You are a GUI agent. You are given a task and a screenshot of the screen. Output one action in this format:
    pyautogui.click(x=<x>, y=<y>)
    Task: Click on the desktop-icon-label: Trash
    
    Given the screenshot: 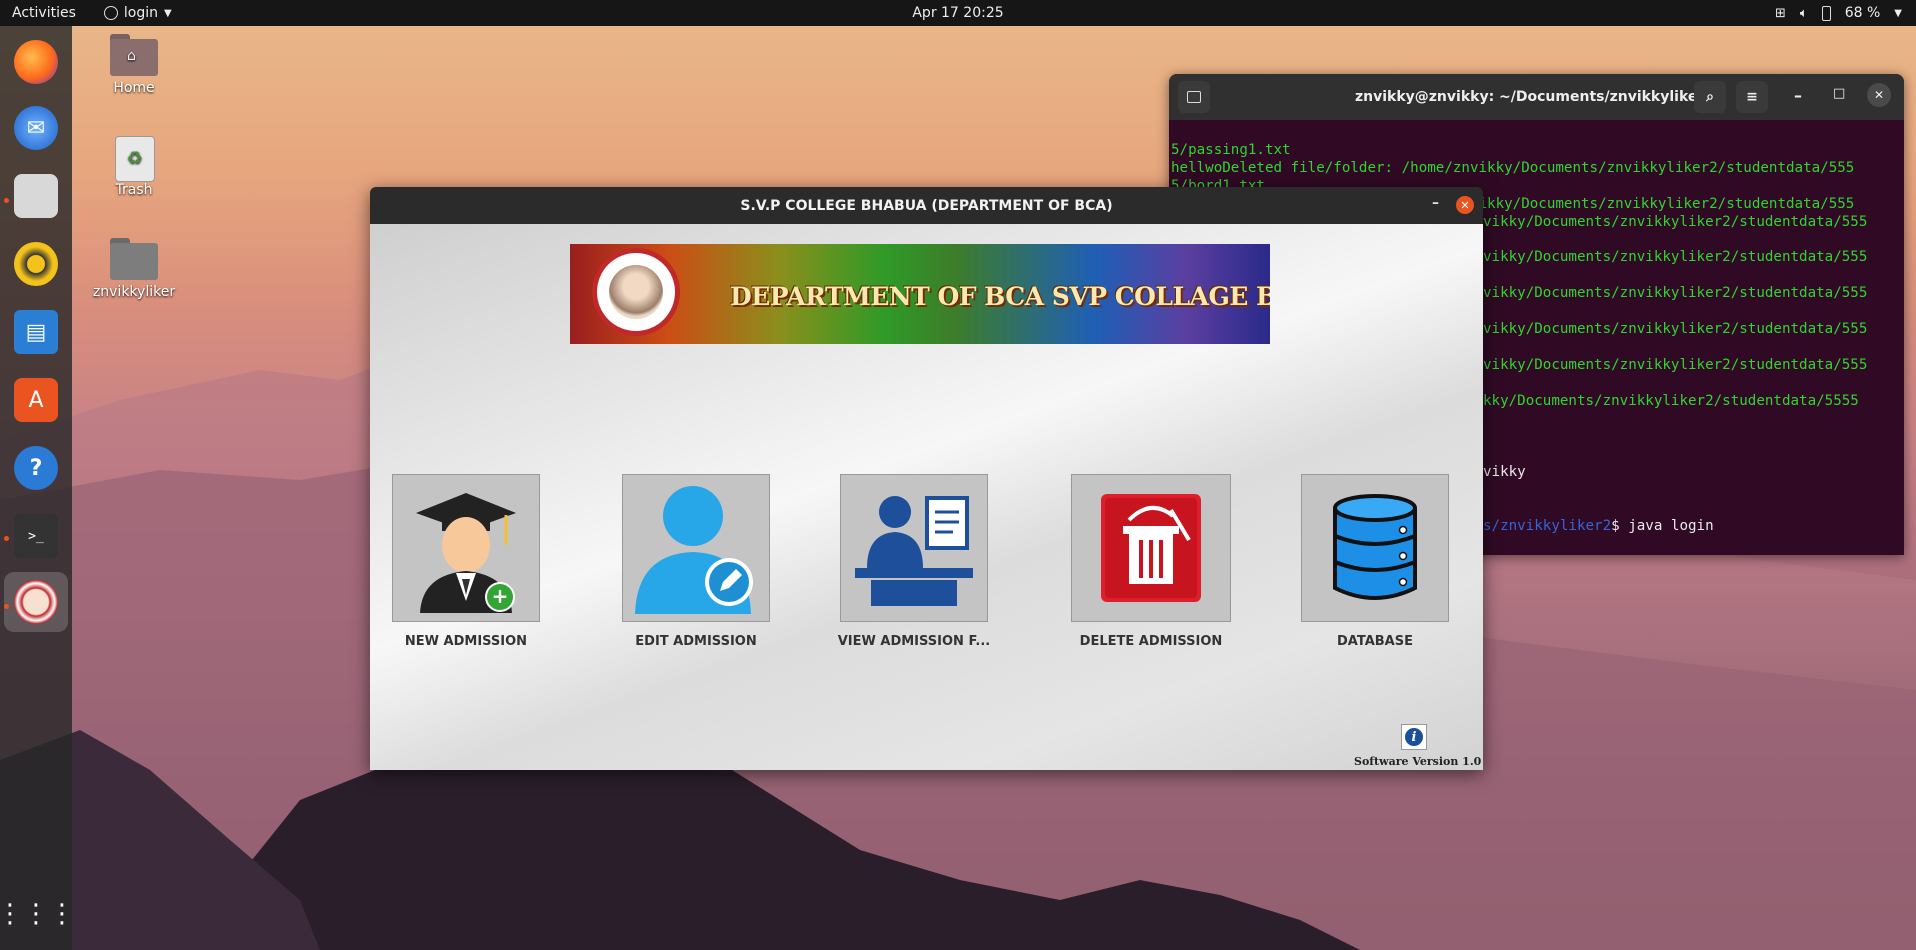 What is the action you would take?
    pyautogui.click(x=134, y=190)
    